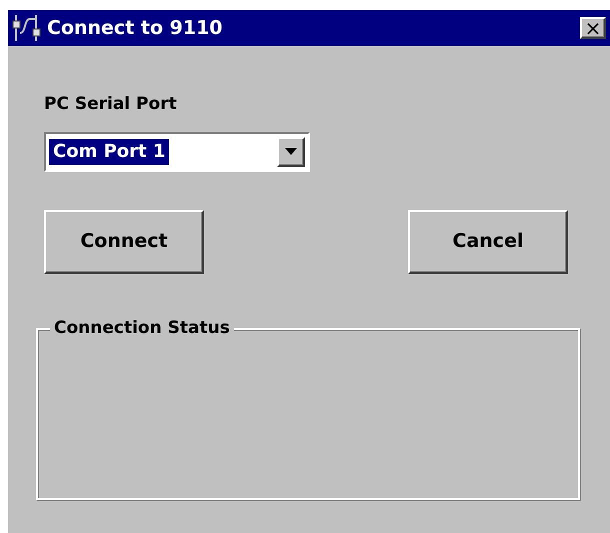  Describe the element at coordinates (488, 242) in the screenshot. I see `dialog-button: Cancel` at that location.